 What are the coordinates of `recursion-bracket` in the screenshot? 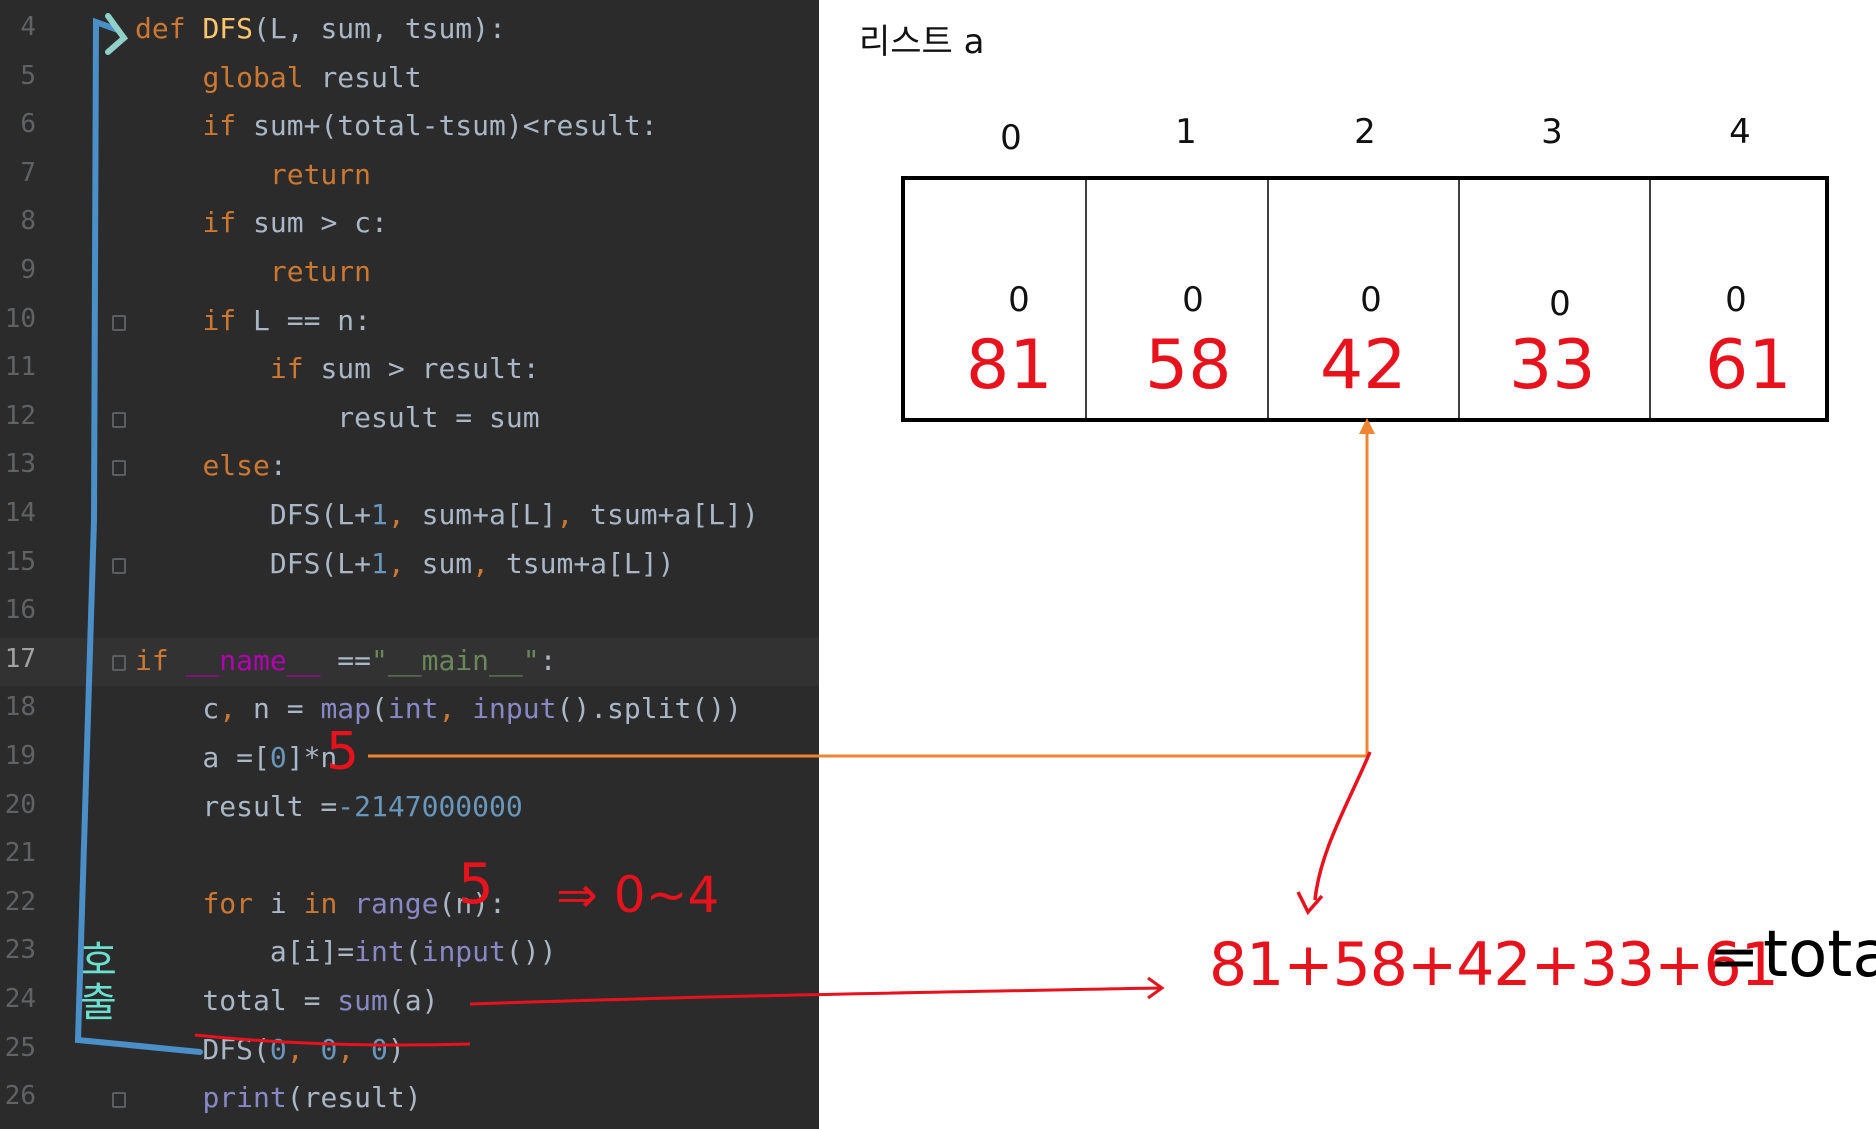 It's located at (138, 536).